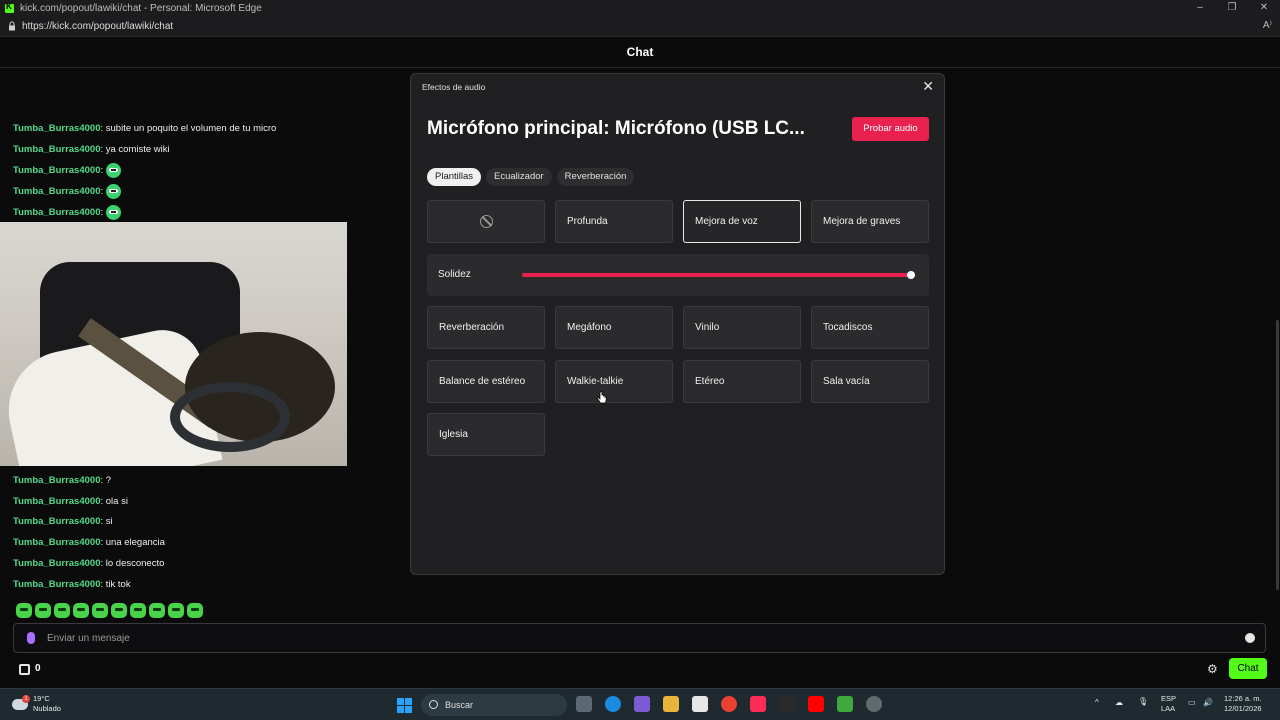 This screenshot has width=1280, height=720. What do you see at coordinates (1208, 702) in the screenshot?
I see `volume-icon: 🔊` at bounding box center [1208, 702].